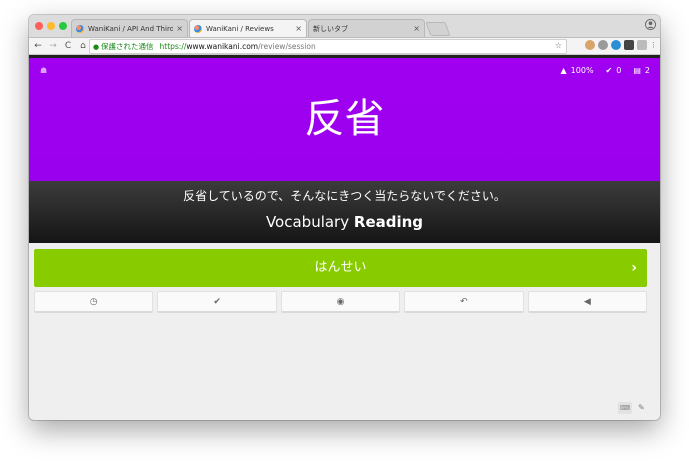 This screenshot has height=461, width=689. What do you see at coordinates (629, 45) in the screenshot?
I see `ext-4-icon` at bounding box center [629, 45].